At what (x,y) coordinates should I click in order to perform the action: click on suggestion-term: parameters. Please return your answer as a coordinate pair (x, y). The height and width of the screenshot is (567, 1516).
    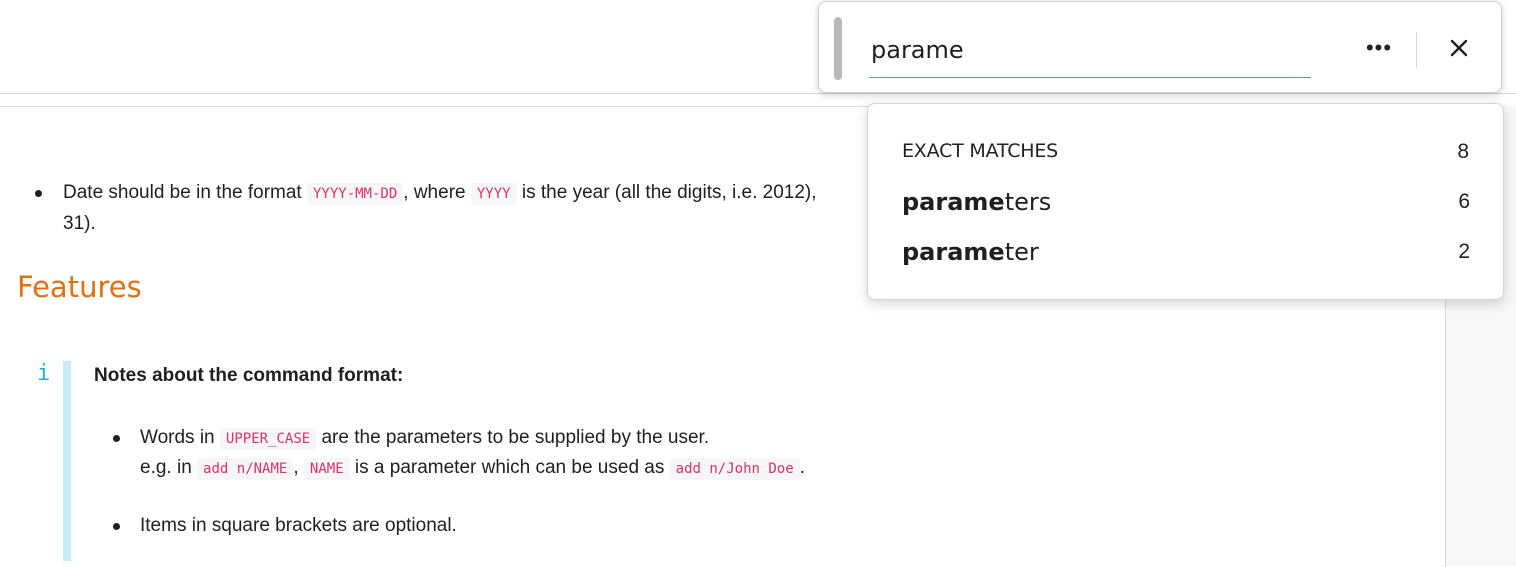
    Looking at the image, I should click on (976, 202).